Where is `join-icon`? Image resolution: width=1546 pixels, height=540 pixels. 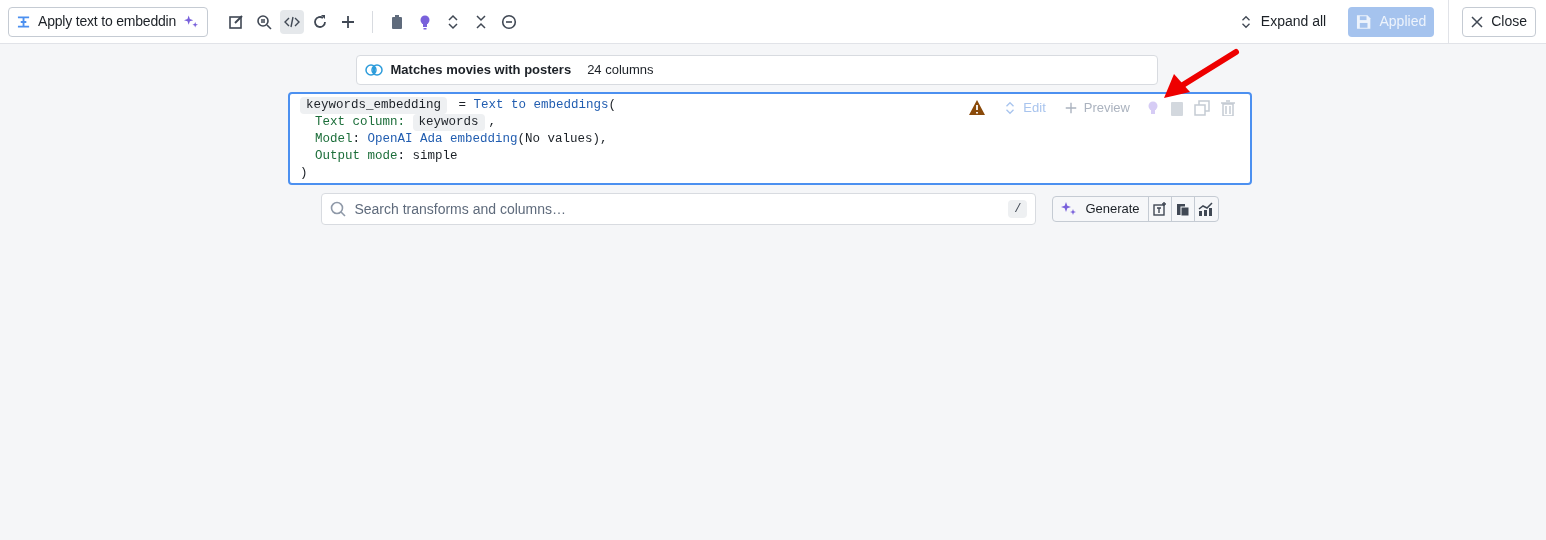 join-icon is located at coordinates (373, 70).